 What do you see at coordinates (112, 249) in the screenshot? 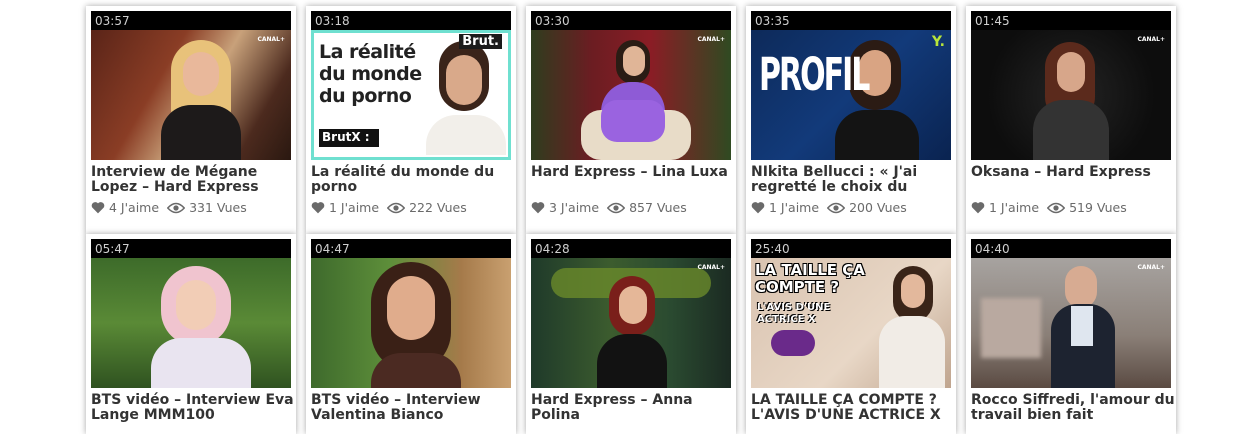
I see `video-duration: 05:47` at bounding box center [112, 249].